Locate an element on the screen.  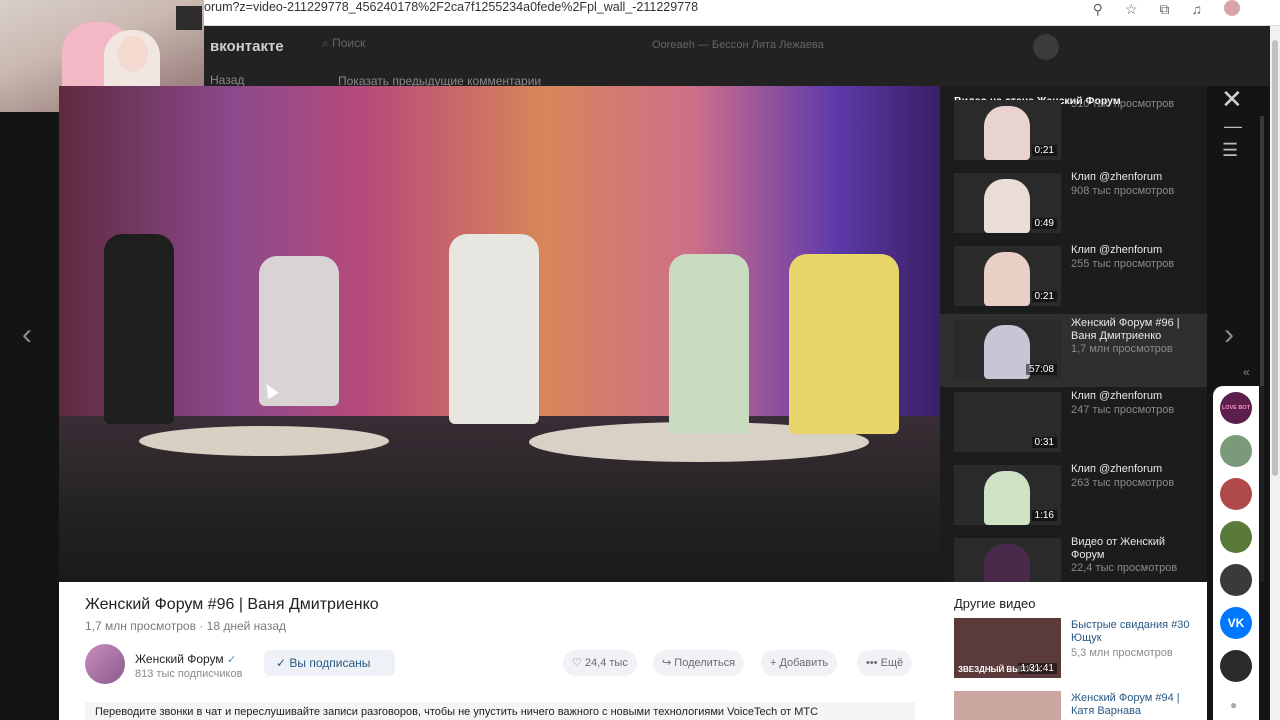
duration-badge: 0:49 is located at coordinates (1044, 223).